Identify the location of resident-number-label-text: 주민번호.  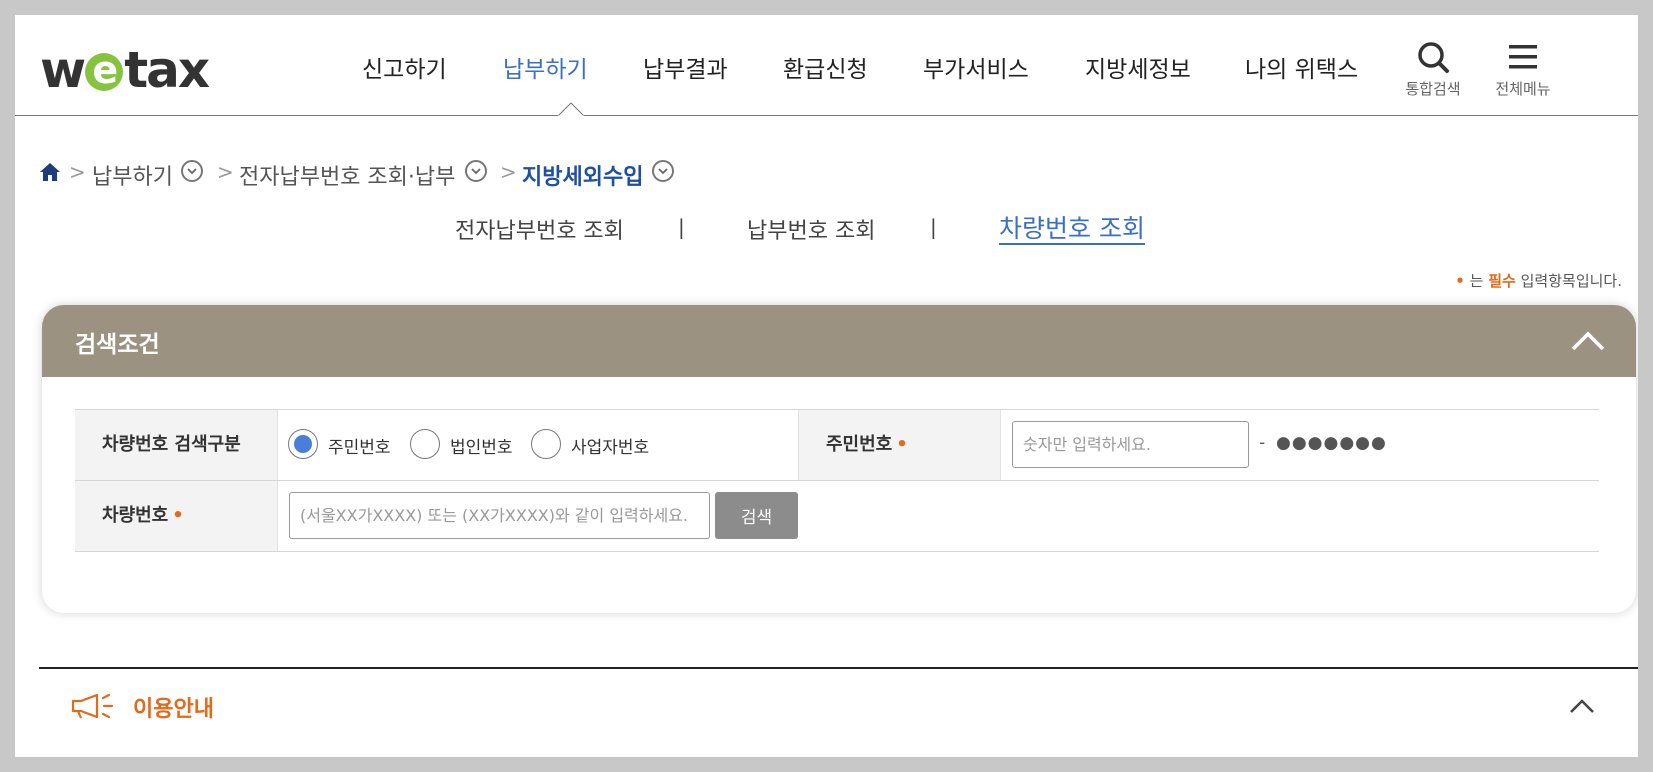
(859, 444).